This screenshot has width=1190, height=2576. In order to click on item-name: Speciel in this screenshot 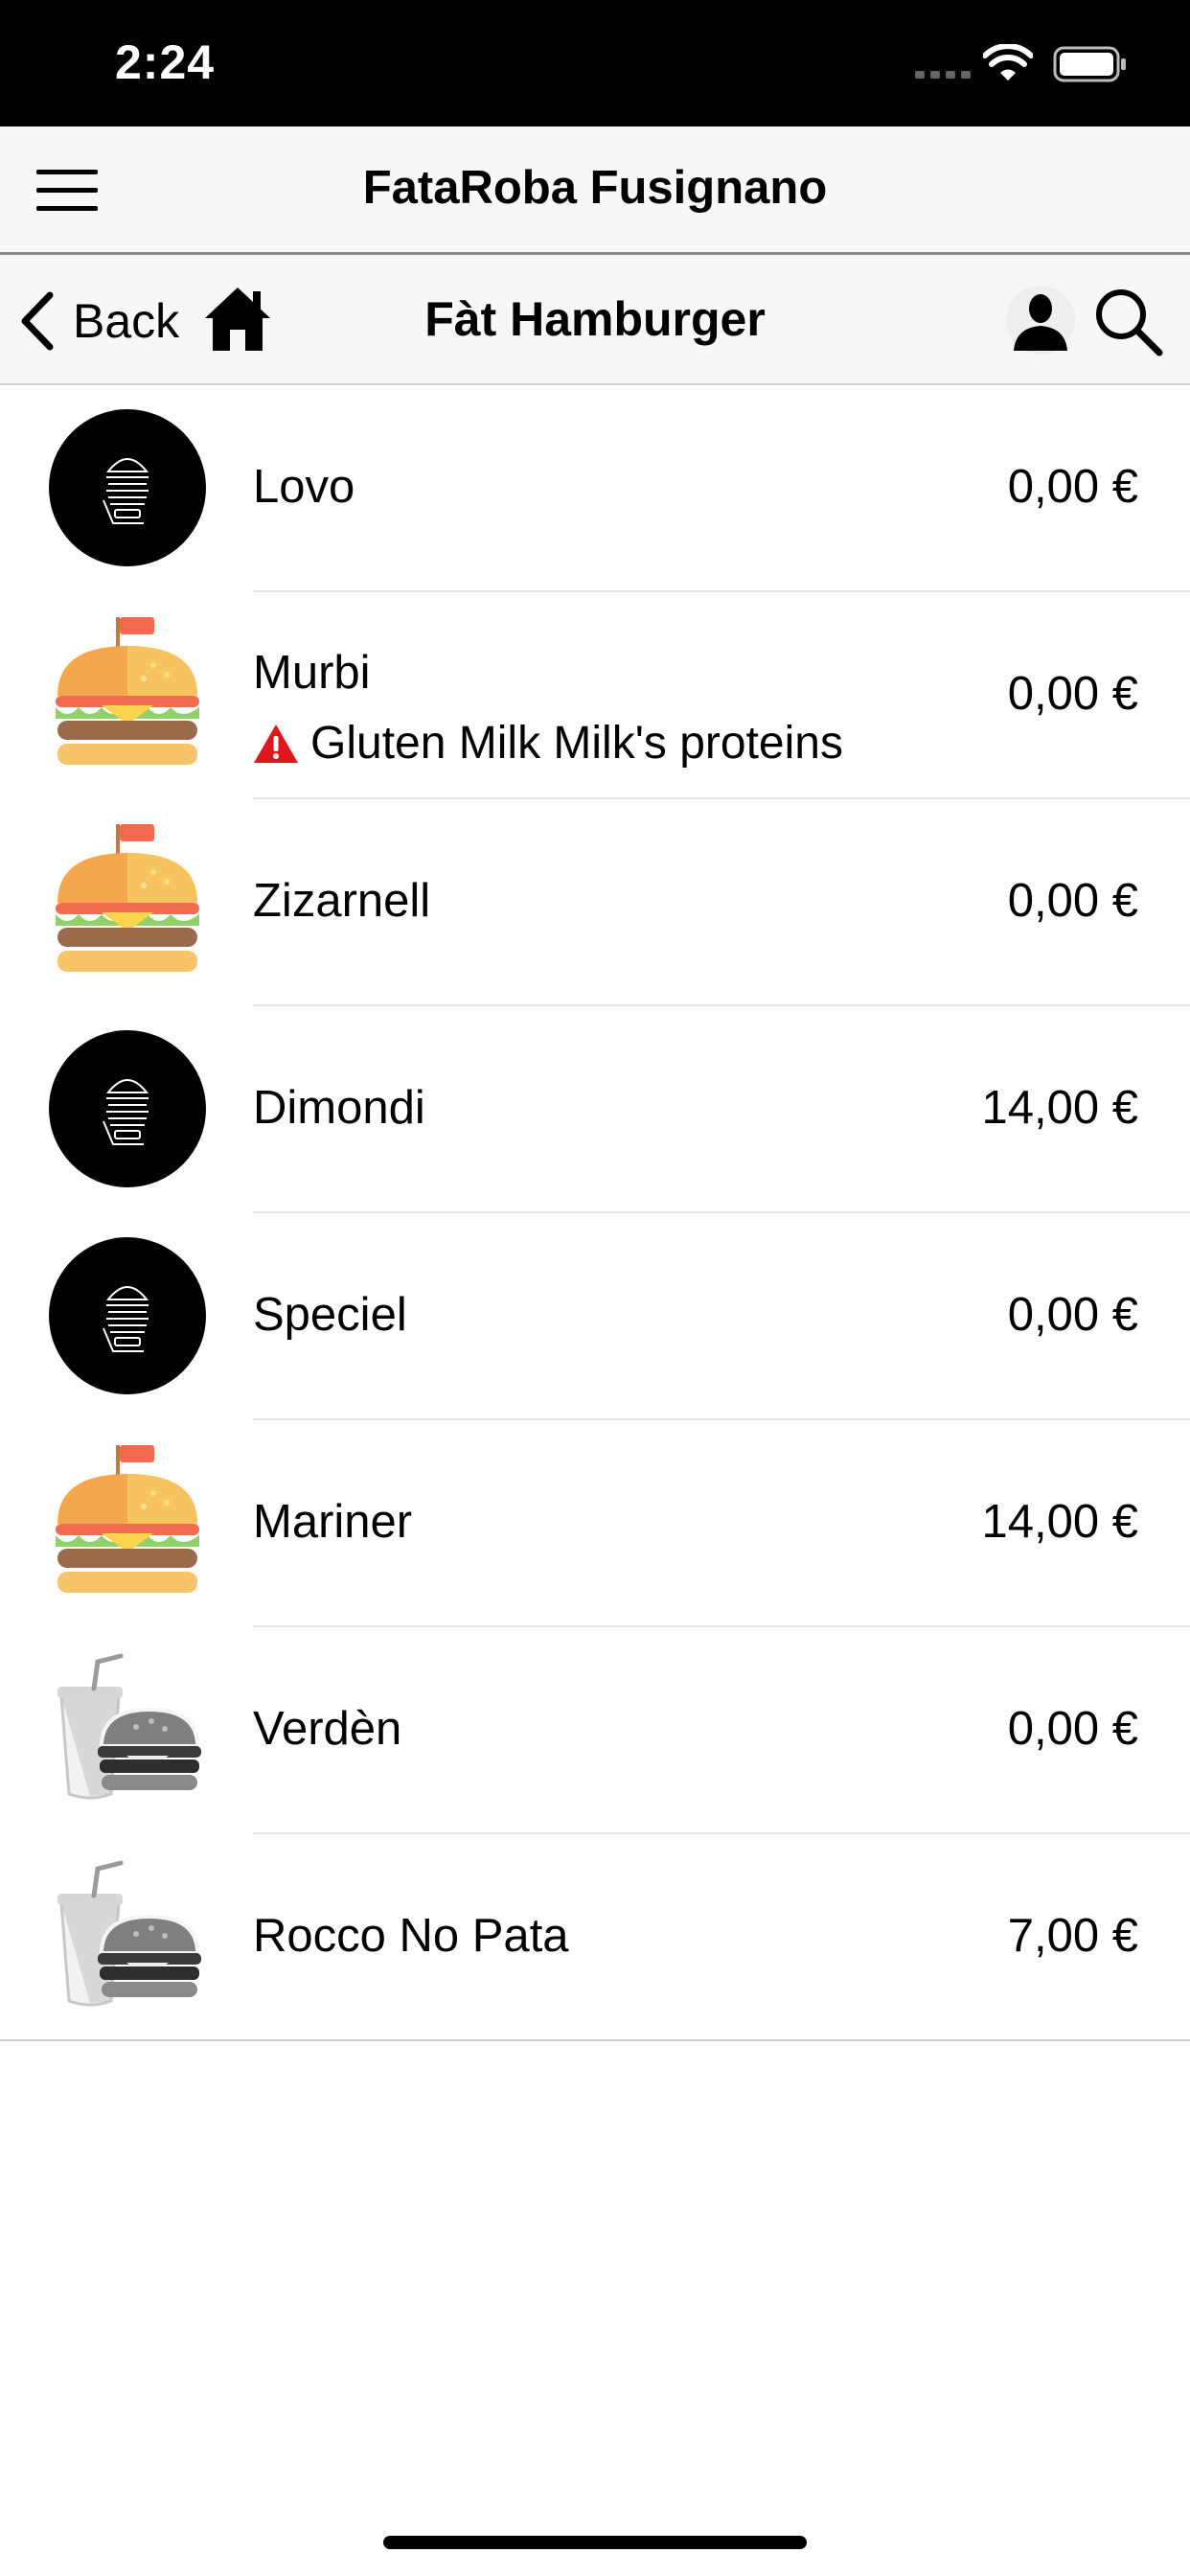, I will do `click(330, 1315)`.